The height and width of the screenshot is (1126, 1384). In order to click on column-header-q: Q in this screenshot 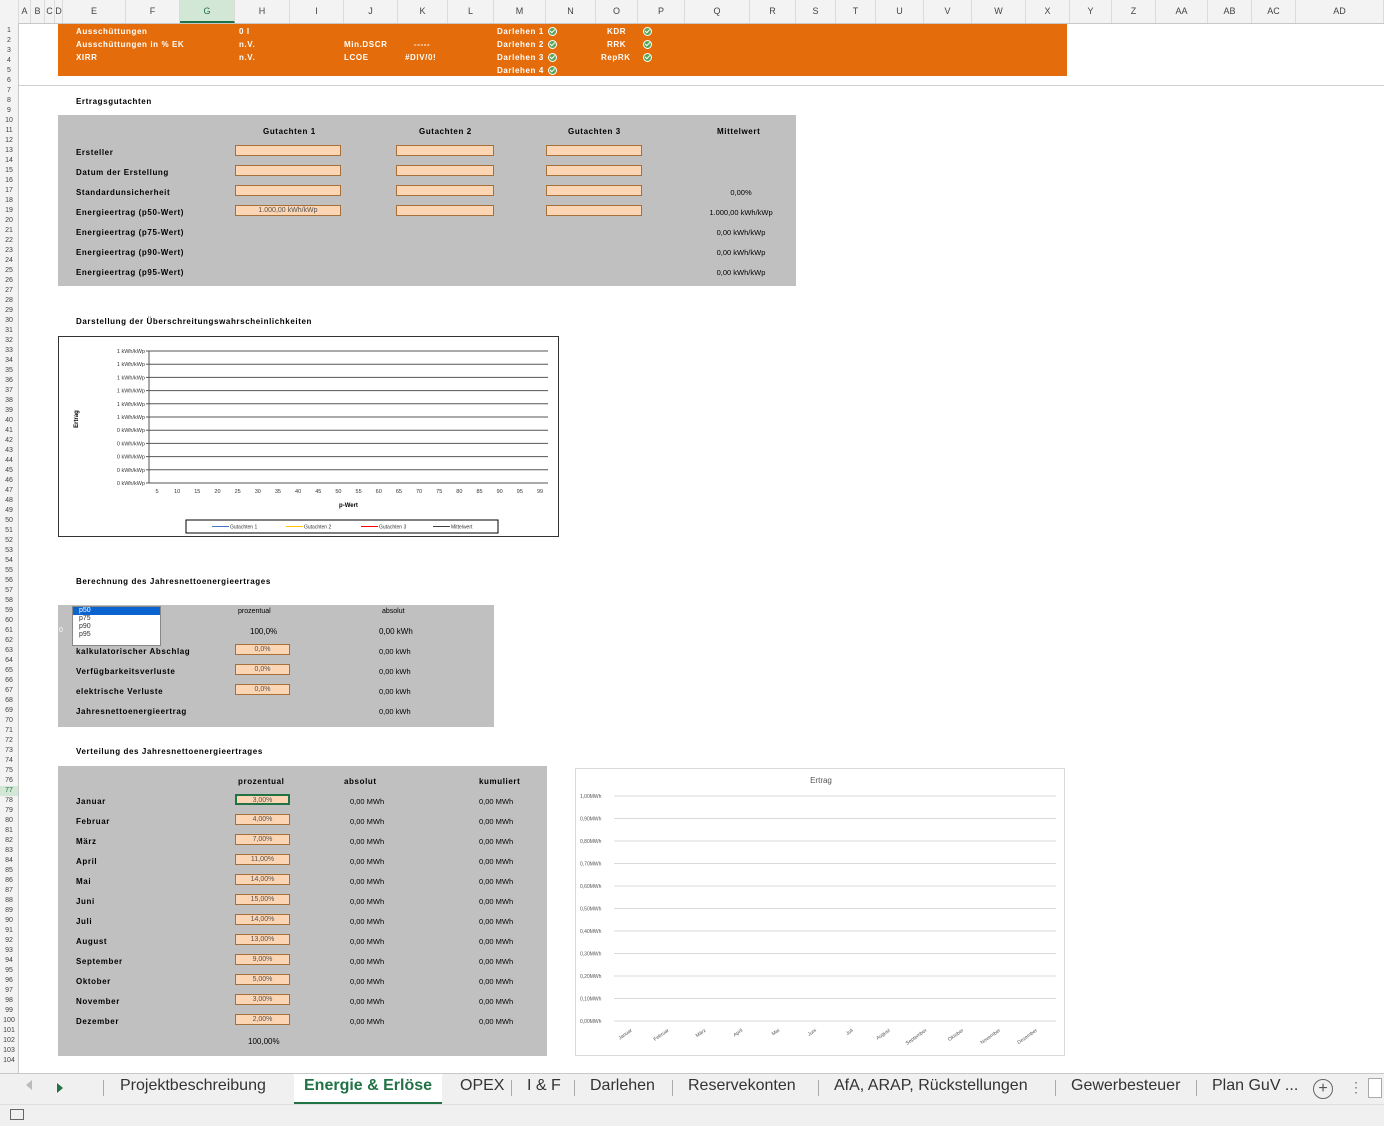, I will do `click(717, 11)`.